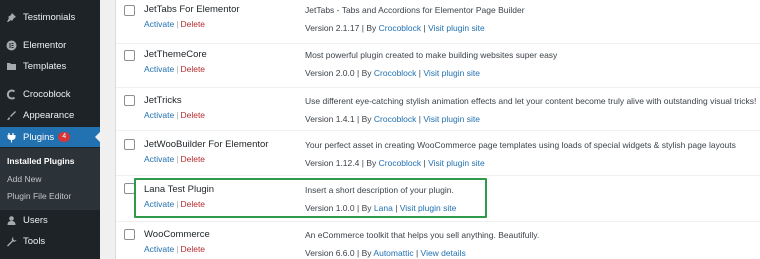 This screenshot has width=760, height=259. I want to click on menu-item-elementor: Elementor, so click(50, 45).